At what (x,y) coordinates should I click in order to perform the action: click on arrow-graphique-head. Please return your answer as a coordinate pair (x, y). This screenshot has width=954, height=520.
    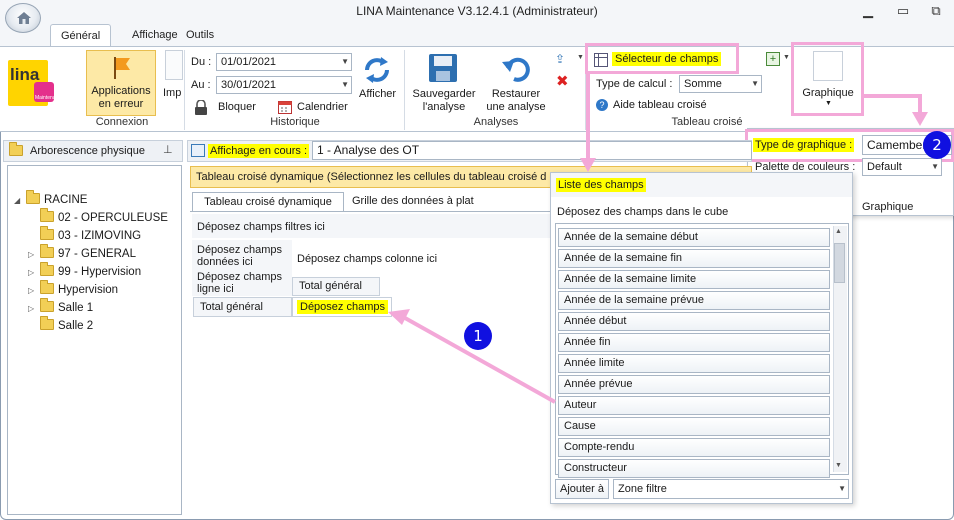
    Looking at the image, I should click on (920, 119).